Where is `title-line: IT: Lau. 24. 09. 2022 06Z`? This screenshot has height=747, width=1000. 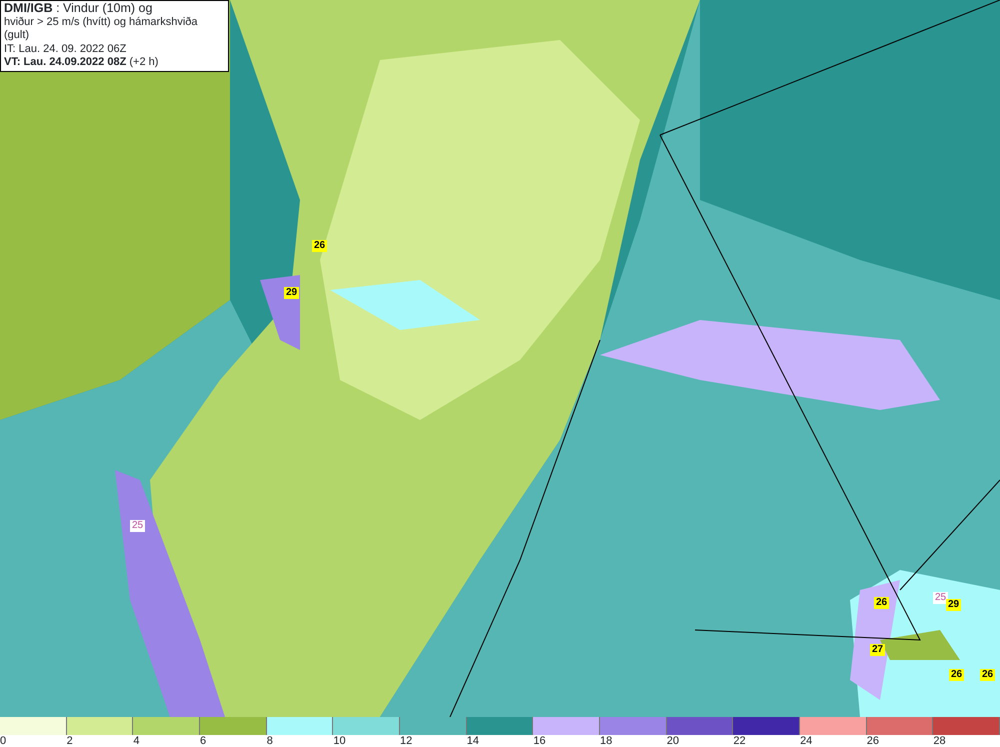 title-line: IT: Lau. 24. 09. 2022 06Z is located at coordinates (66, 49).